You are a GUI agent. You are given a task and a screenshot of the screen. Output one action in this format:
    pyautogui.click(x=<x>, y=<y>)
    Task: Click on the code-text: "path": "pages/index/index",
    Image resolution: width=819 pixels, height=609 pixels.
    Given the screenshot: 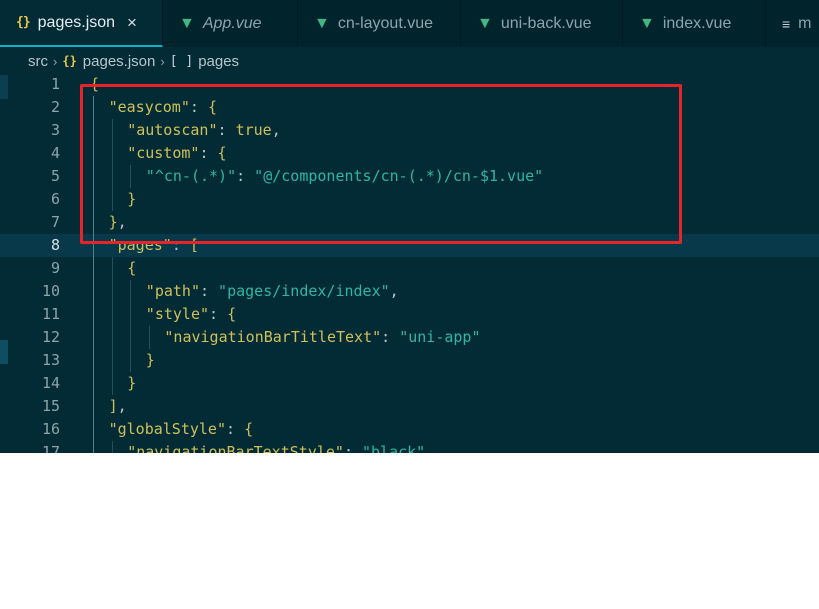 What is the action you would take?
    pyautogui.click(x=272, y=291)
    